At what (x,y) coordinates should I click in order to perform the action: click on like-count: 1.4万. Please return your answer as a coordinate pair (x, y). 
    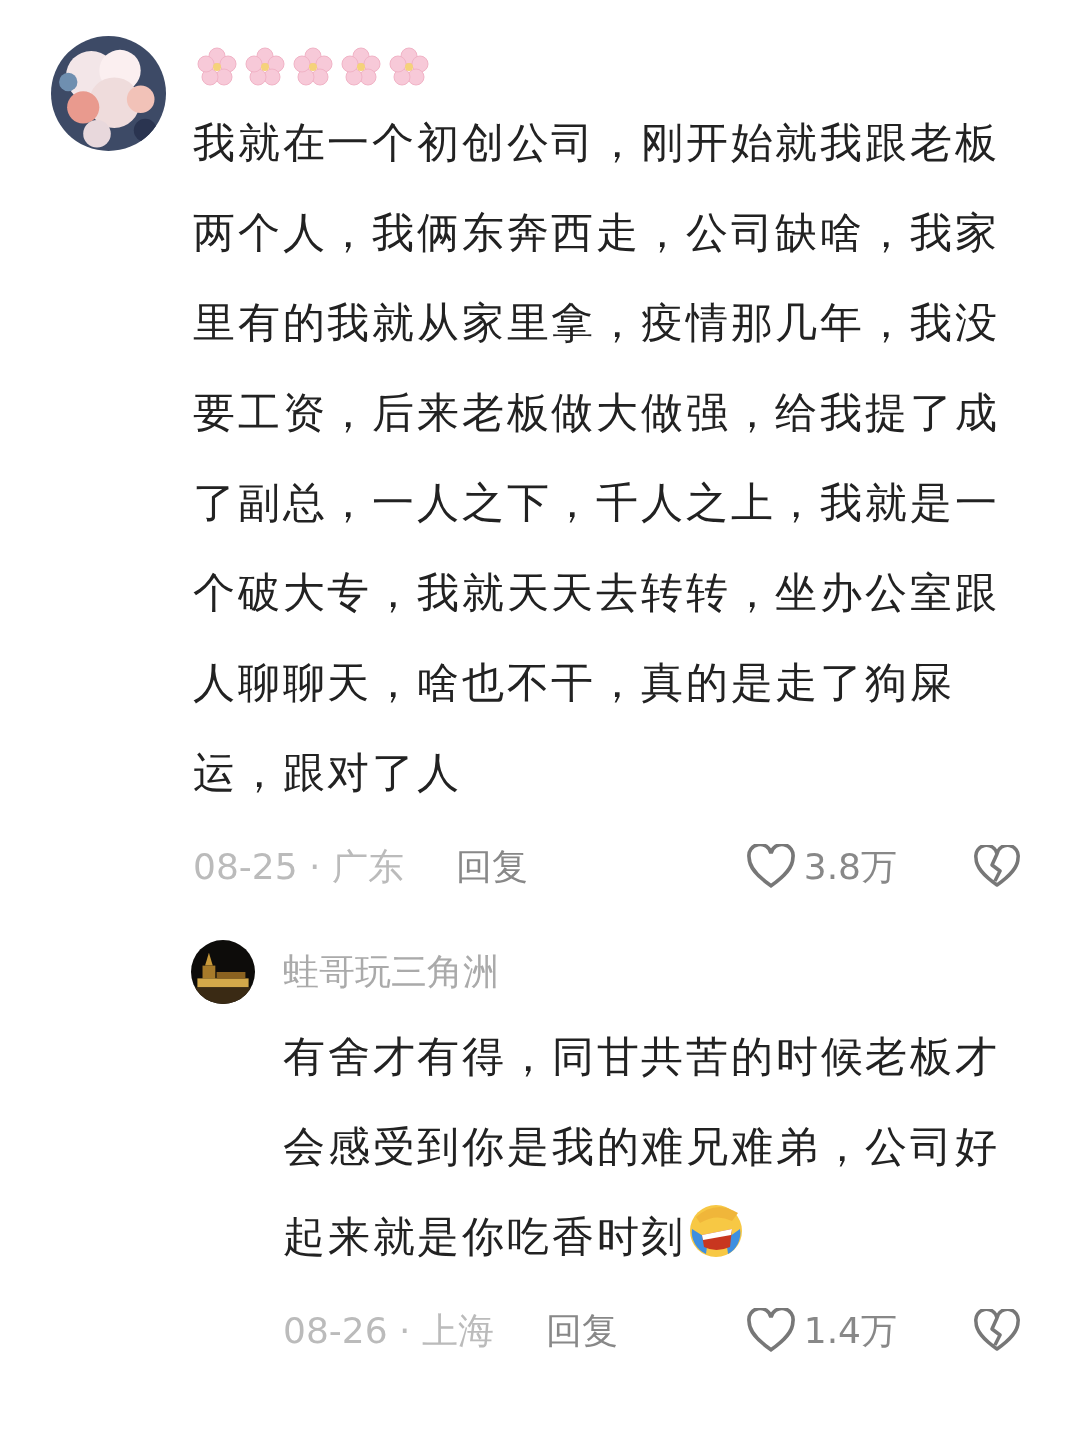
    Looking at the image, I should click on (850, 1330).